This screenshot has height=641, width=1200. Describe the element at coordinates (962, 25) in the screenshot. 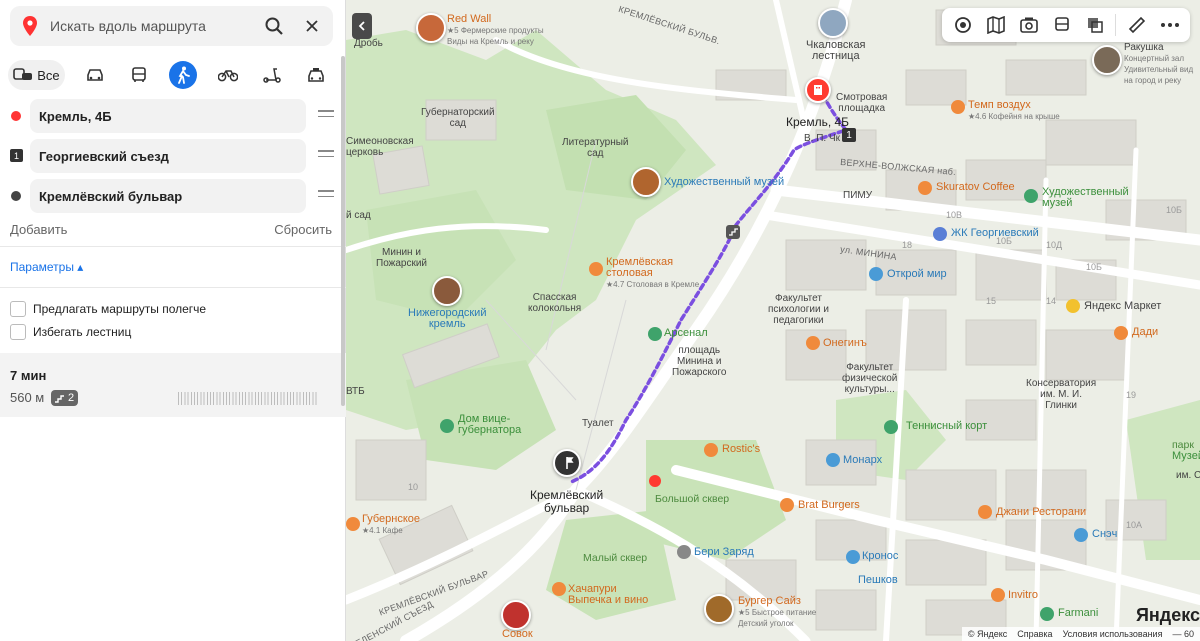

I see `layers-button` at that location.